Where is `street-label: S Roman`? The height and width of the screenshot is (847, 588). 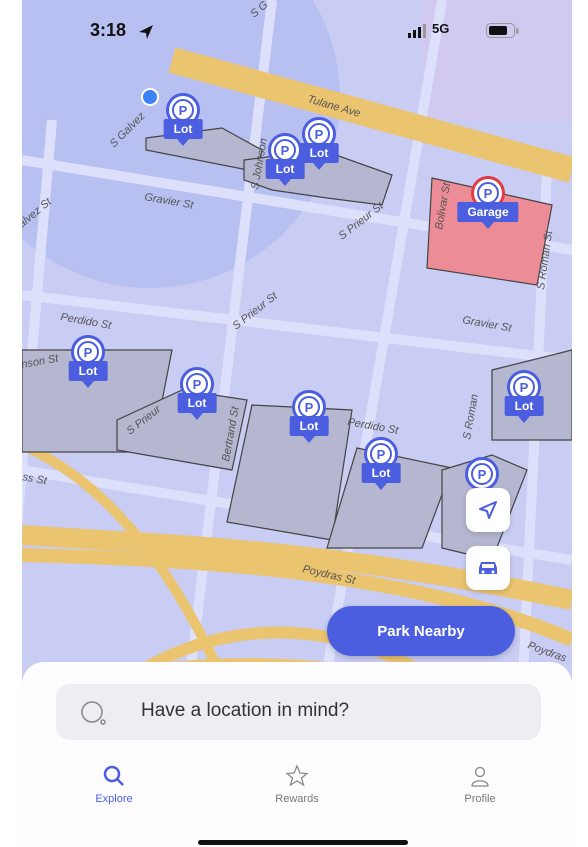 street-label: S Roman is located at coordinates (471, 416).